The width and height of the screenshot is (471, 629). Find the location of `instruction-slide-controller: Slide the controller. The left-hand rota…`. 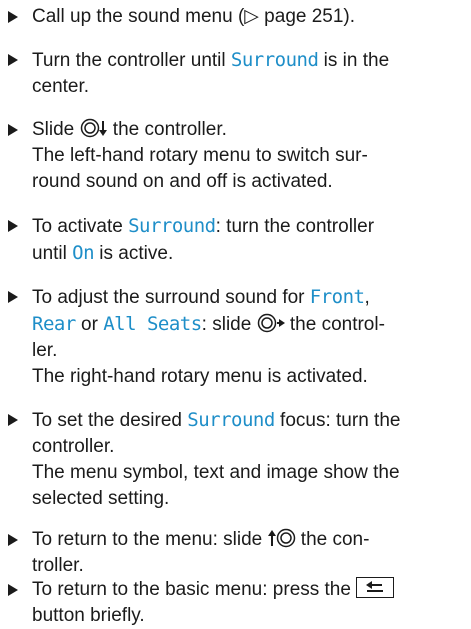

instruction-slide-controller: Slide the controller. The left-hand rota… is located at coordinates (238, 156).